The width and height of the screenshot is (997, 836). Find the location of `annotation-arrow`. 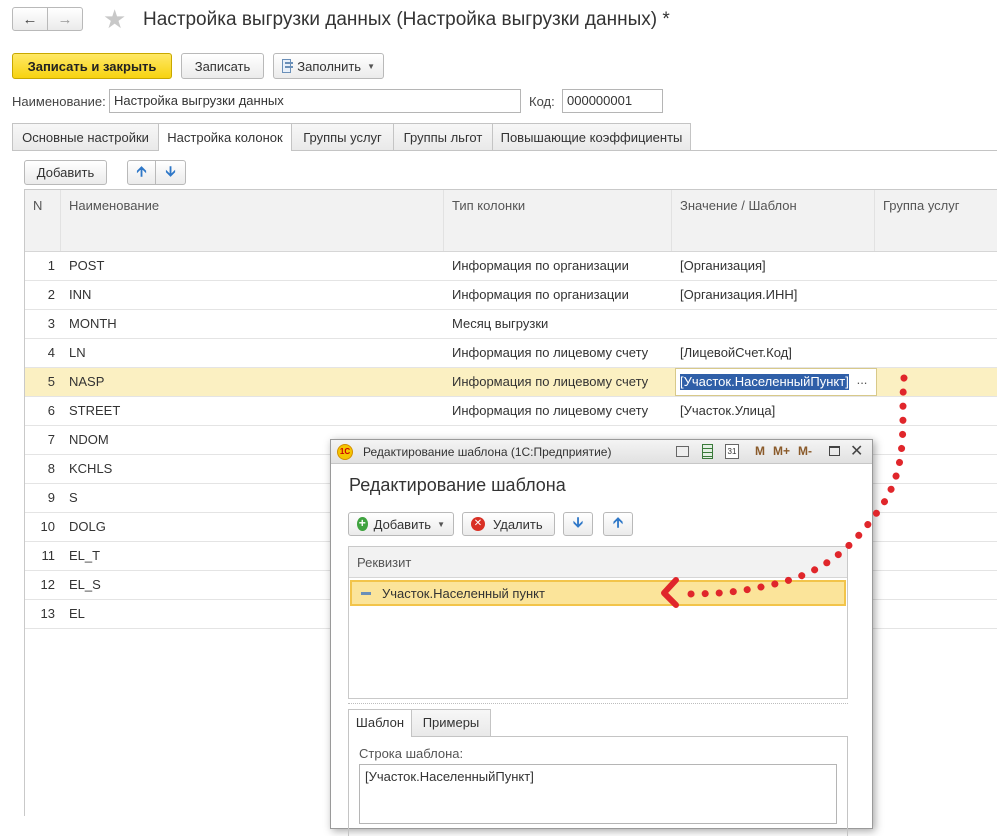

annotation-arrow is located at coordinates (784, 491).